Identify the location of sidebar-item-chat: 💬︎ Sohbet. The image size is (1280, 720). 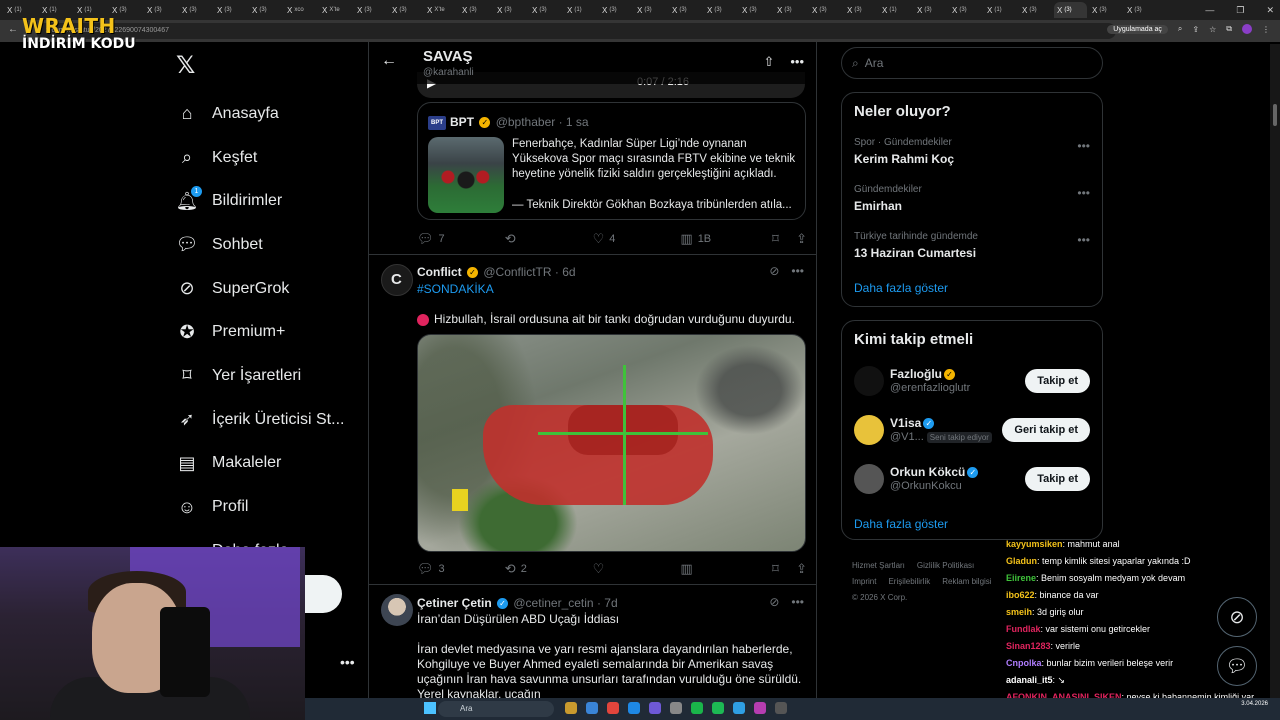
(265, 245).